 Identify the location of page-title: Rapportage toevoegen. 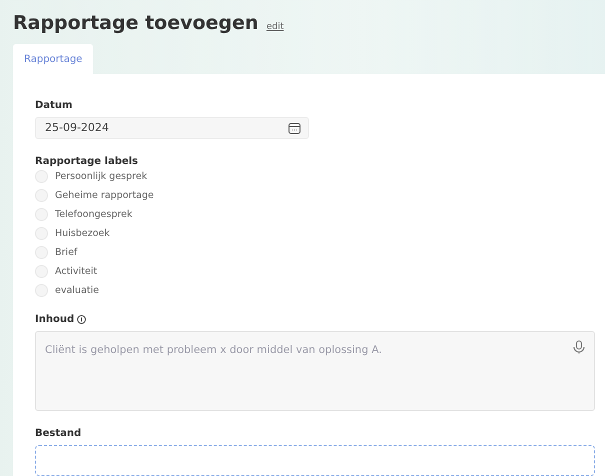
(135, 23).